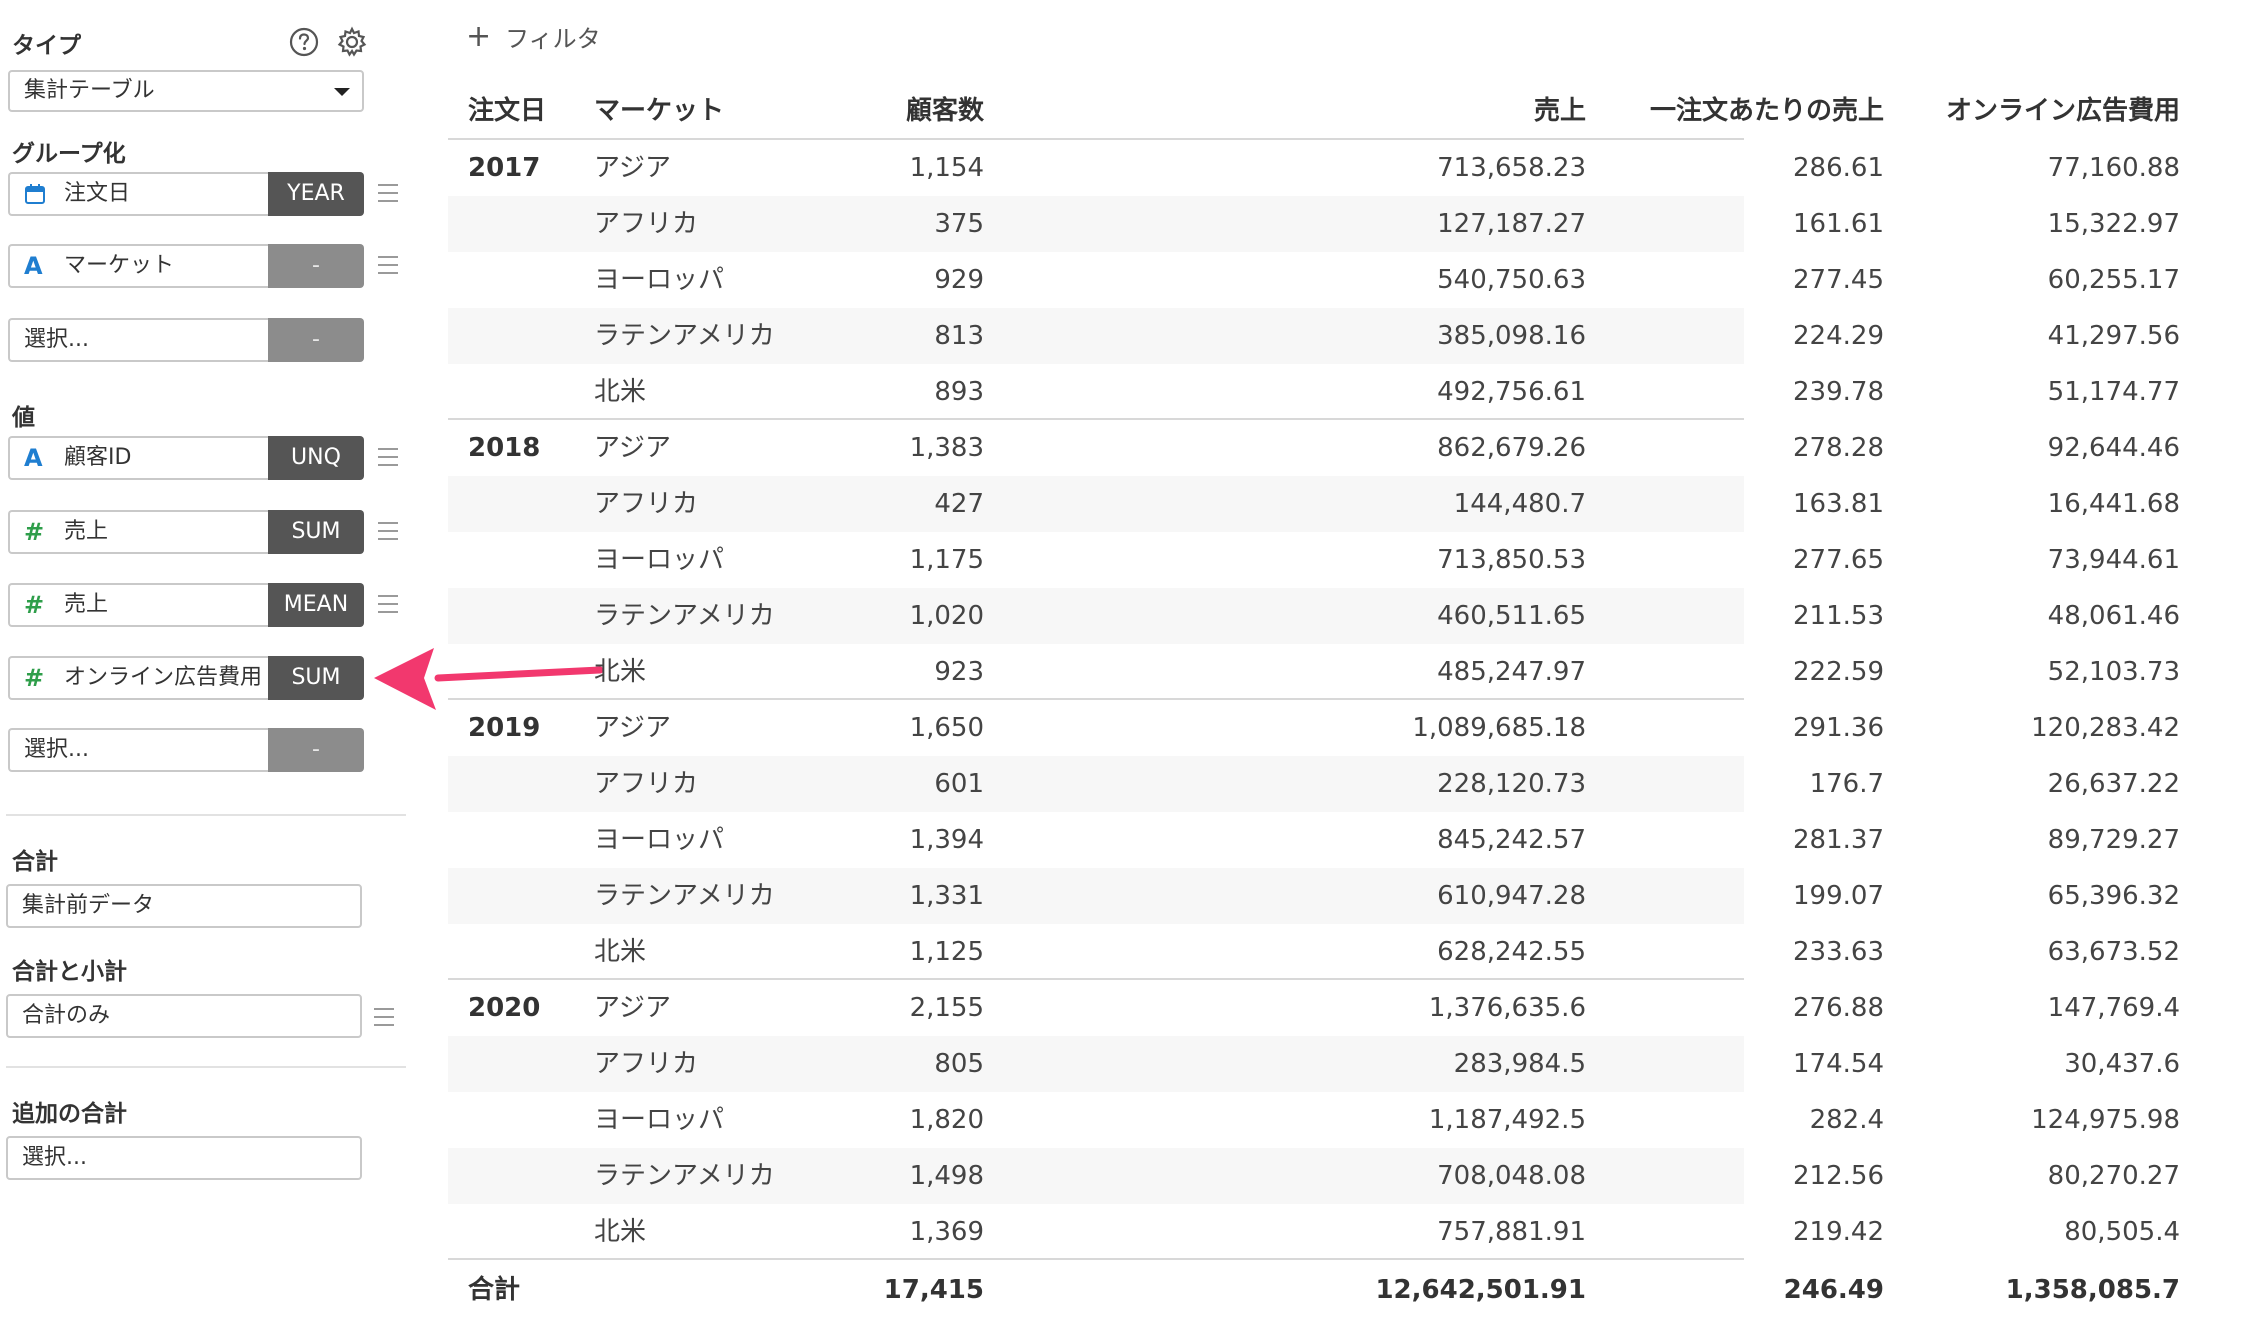 This screenshot has height=1328, width=2252. I want to click on table-row: 2018 アジア 1,383 862,679.26 278.28 92,644.46, so click(1314, 448).